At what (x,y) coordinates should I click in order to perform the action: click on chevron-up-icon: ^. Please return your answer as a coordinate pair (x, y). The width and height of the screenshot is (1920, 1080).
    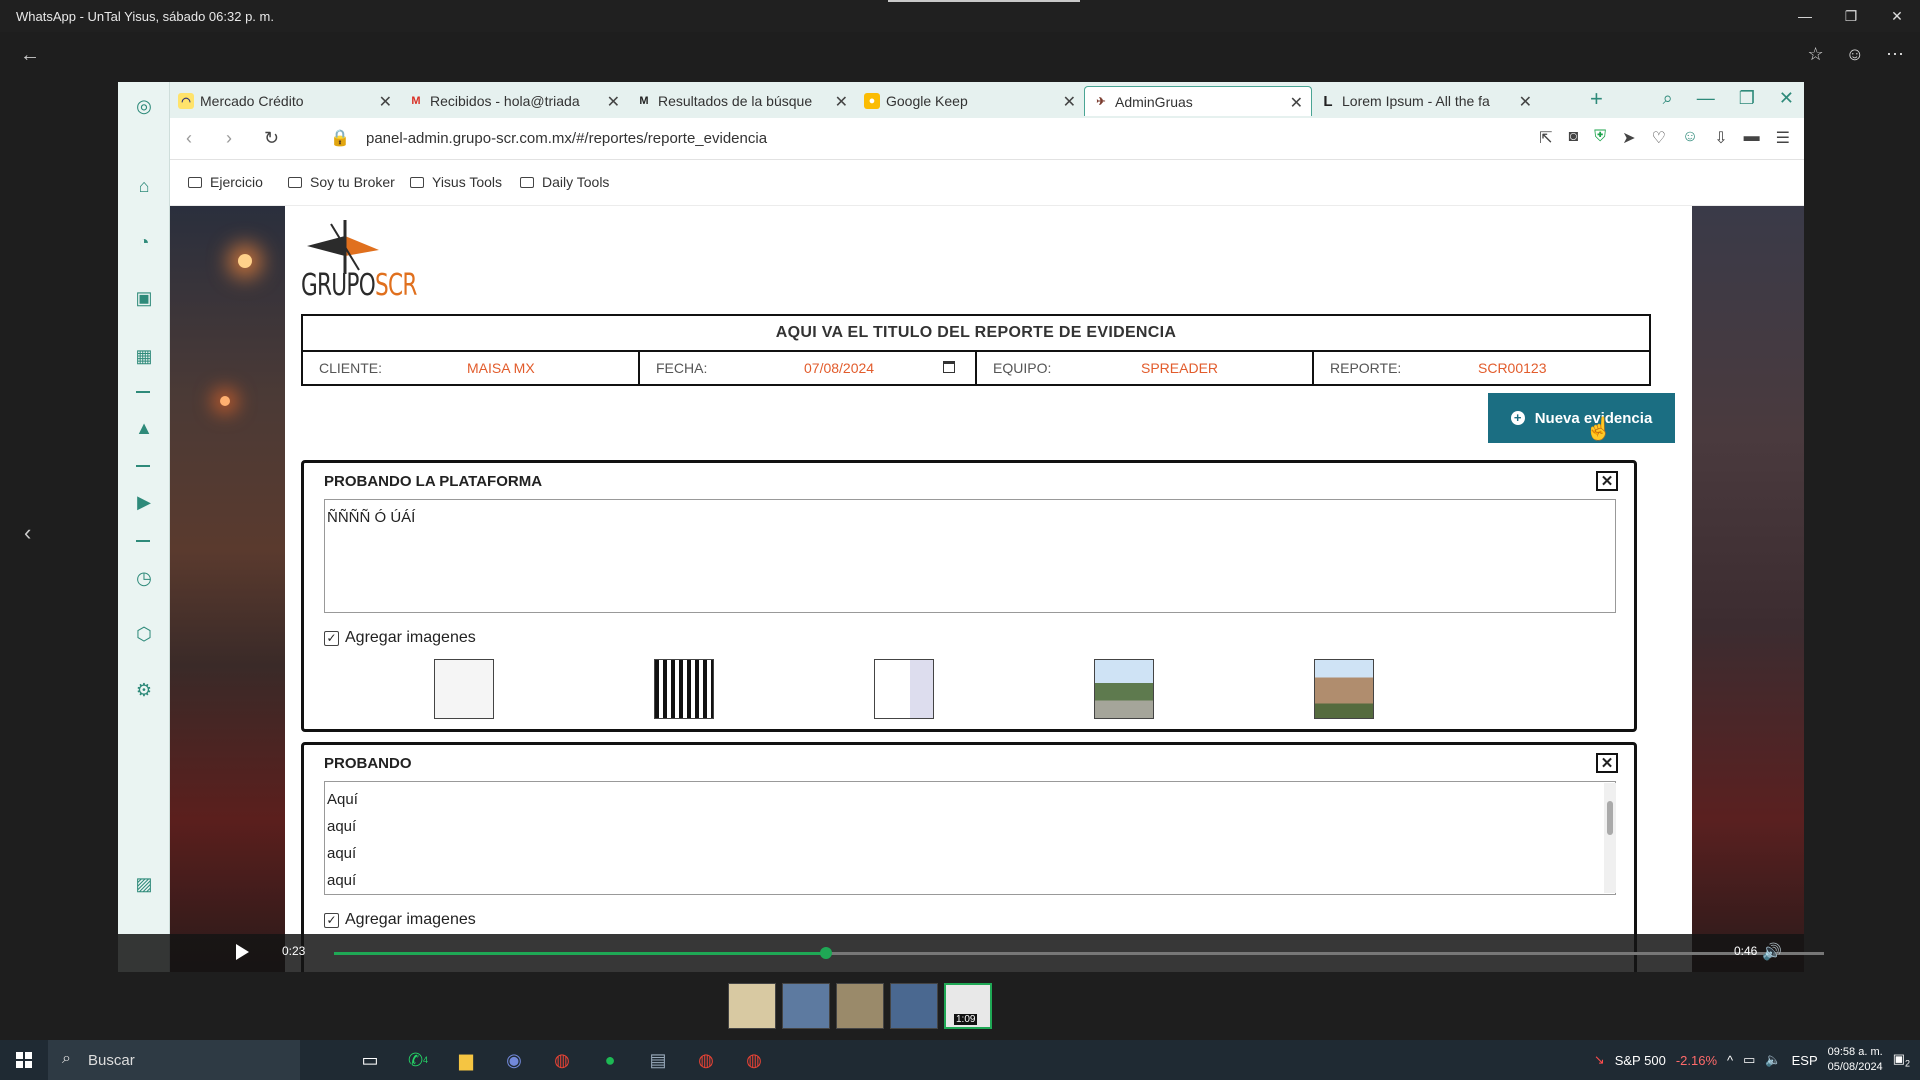
    Looking at the image, I should click on (1730, 1060).